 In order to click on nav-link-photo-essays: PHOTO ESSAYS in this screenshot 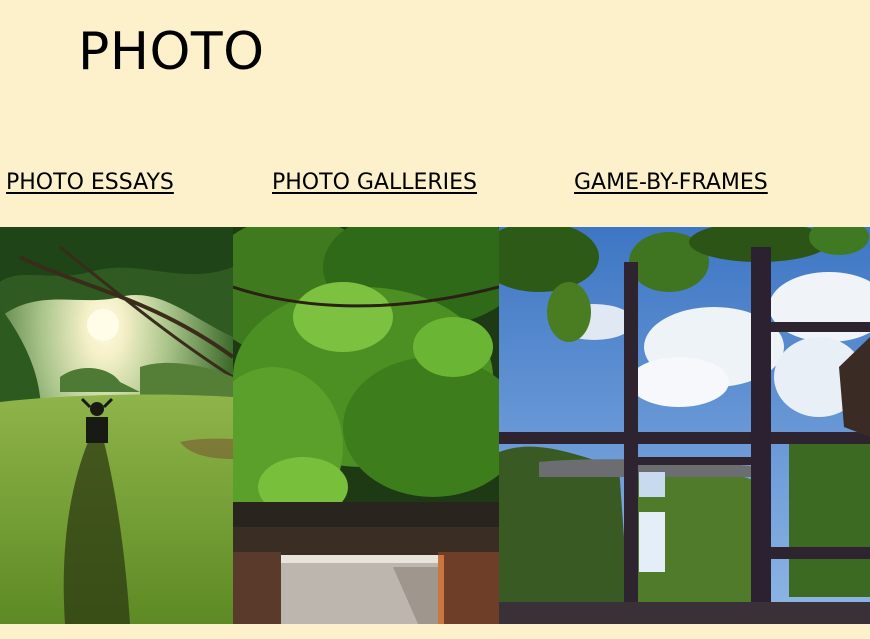, I will do `click(90, 183)`.